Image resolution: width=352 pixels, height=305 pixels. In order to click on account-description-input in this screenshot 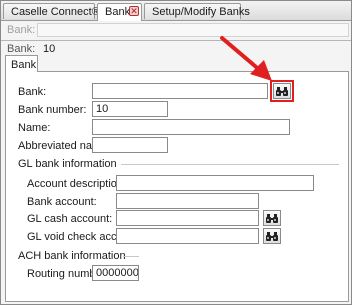, I will do `click(215, 183)`.